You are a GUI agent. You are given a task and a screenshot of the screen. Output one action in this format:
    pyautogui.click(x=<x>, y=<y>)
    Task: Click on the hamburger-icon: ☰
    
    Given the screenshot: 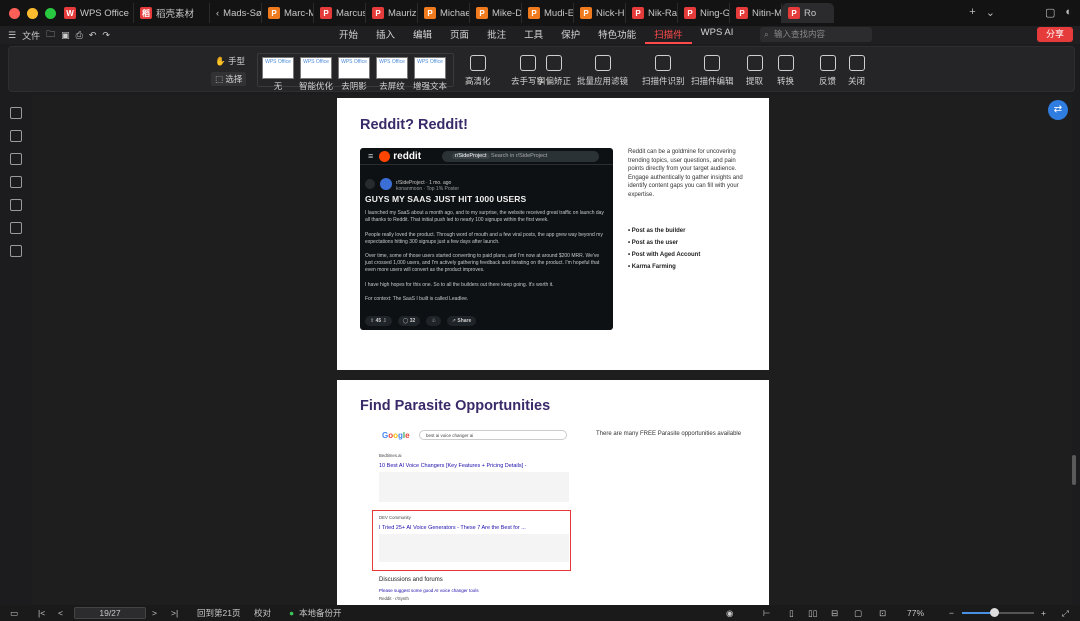 What is the action you would take?
    pyautogui.click(x=12, y=35)
    